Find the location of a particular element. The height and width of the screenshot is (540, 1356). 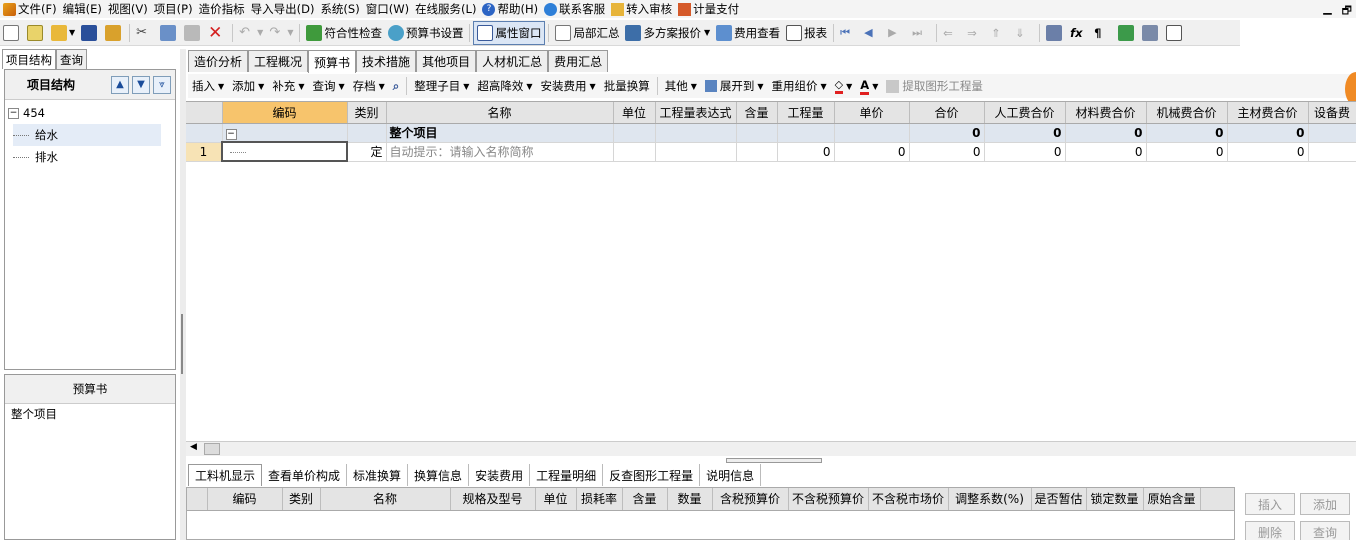

first-button: ⏮ is located at coordinates (849, 33).